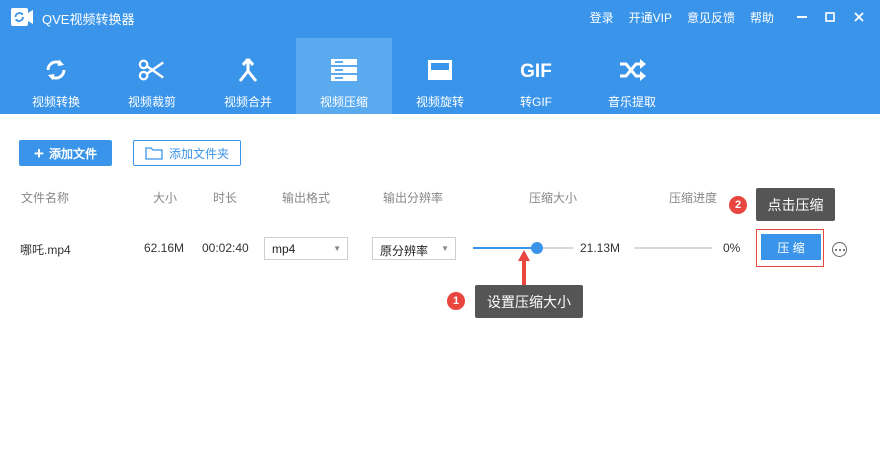  What do you see at coordinates (248, 70) in the screenshot?
I see `merge-icon` at bounding box center [248, 70].